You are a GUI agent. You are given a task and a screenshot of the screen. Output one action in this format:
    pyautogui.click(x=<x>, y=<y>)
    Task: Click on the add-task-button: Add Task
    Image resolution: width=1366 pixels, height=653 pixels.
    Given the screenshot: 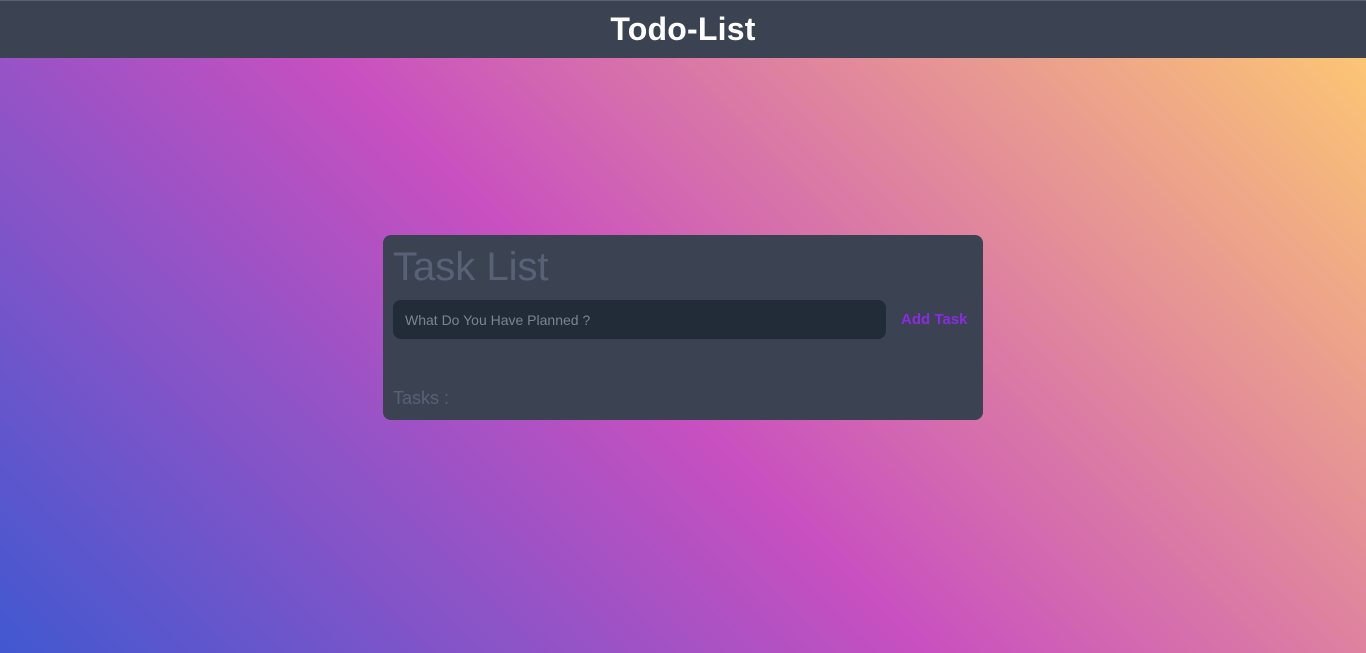 What is the action you would take?
    pyautogui.click(x=934, y=319)
    